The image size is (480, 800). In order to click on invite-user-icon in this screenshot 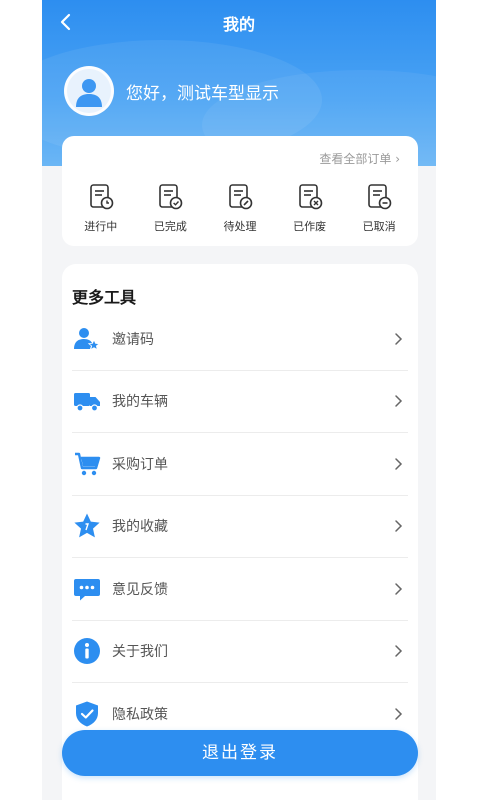, I will do `click(87, 339)`.